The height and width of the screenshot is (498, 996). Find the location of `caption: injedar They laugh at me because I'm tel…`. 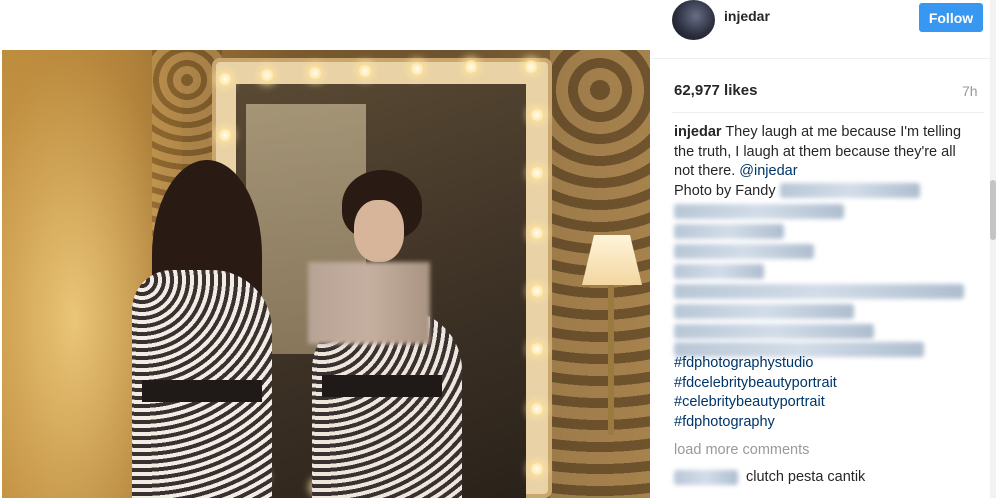

caption: injedar They laugh at me because I'm tel… is located at coordinates (824, 162).